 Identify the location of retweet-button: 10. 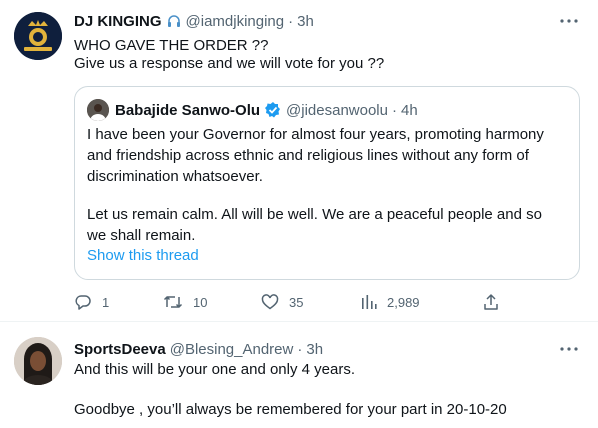
(185, 302).